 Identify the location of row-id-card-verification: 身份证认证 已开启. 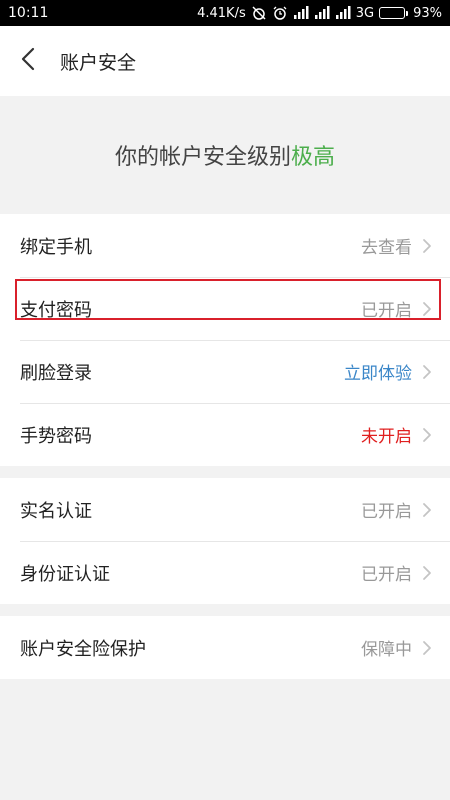
(225, 572).